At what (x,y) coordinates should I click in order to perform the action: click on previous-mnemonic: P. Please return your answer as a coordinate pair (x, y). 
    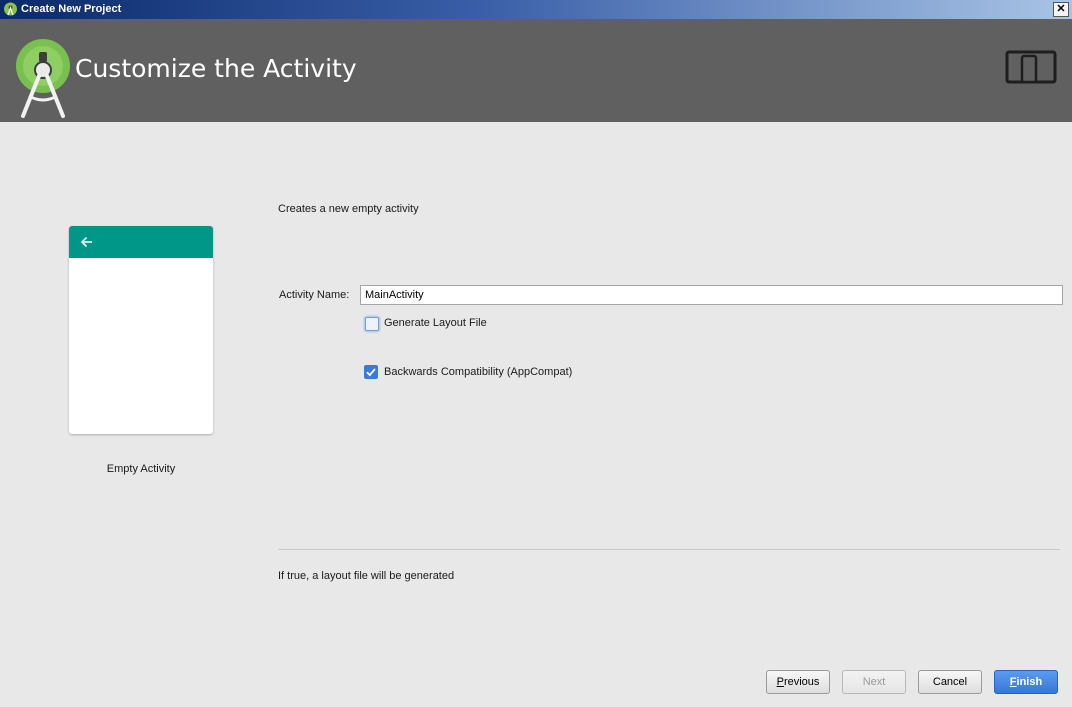
    Looking at the image, I should click on (780, 682).